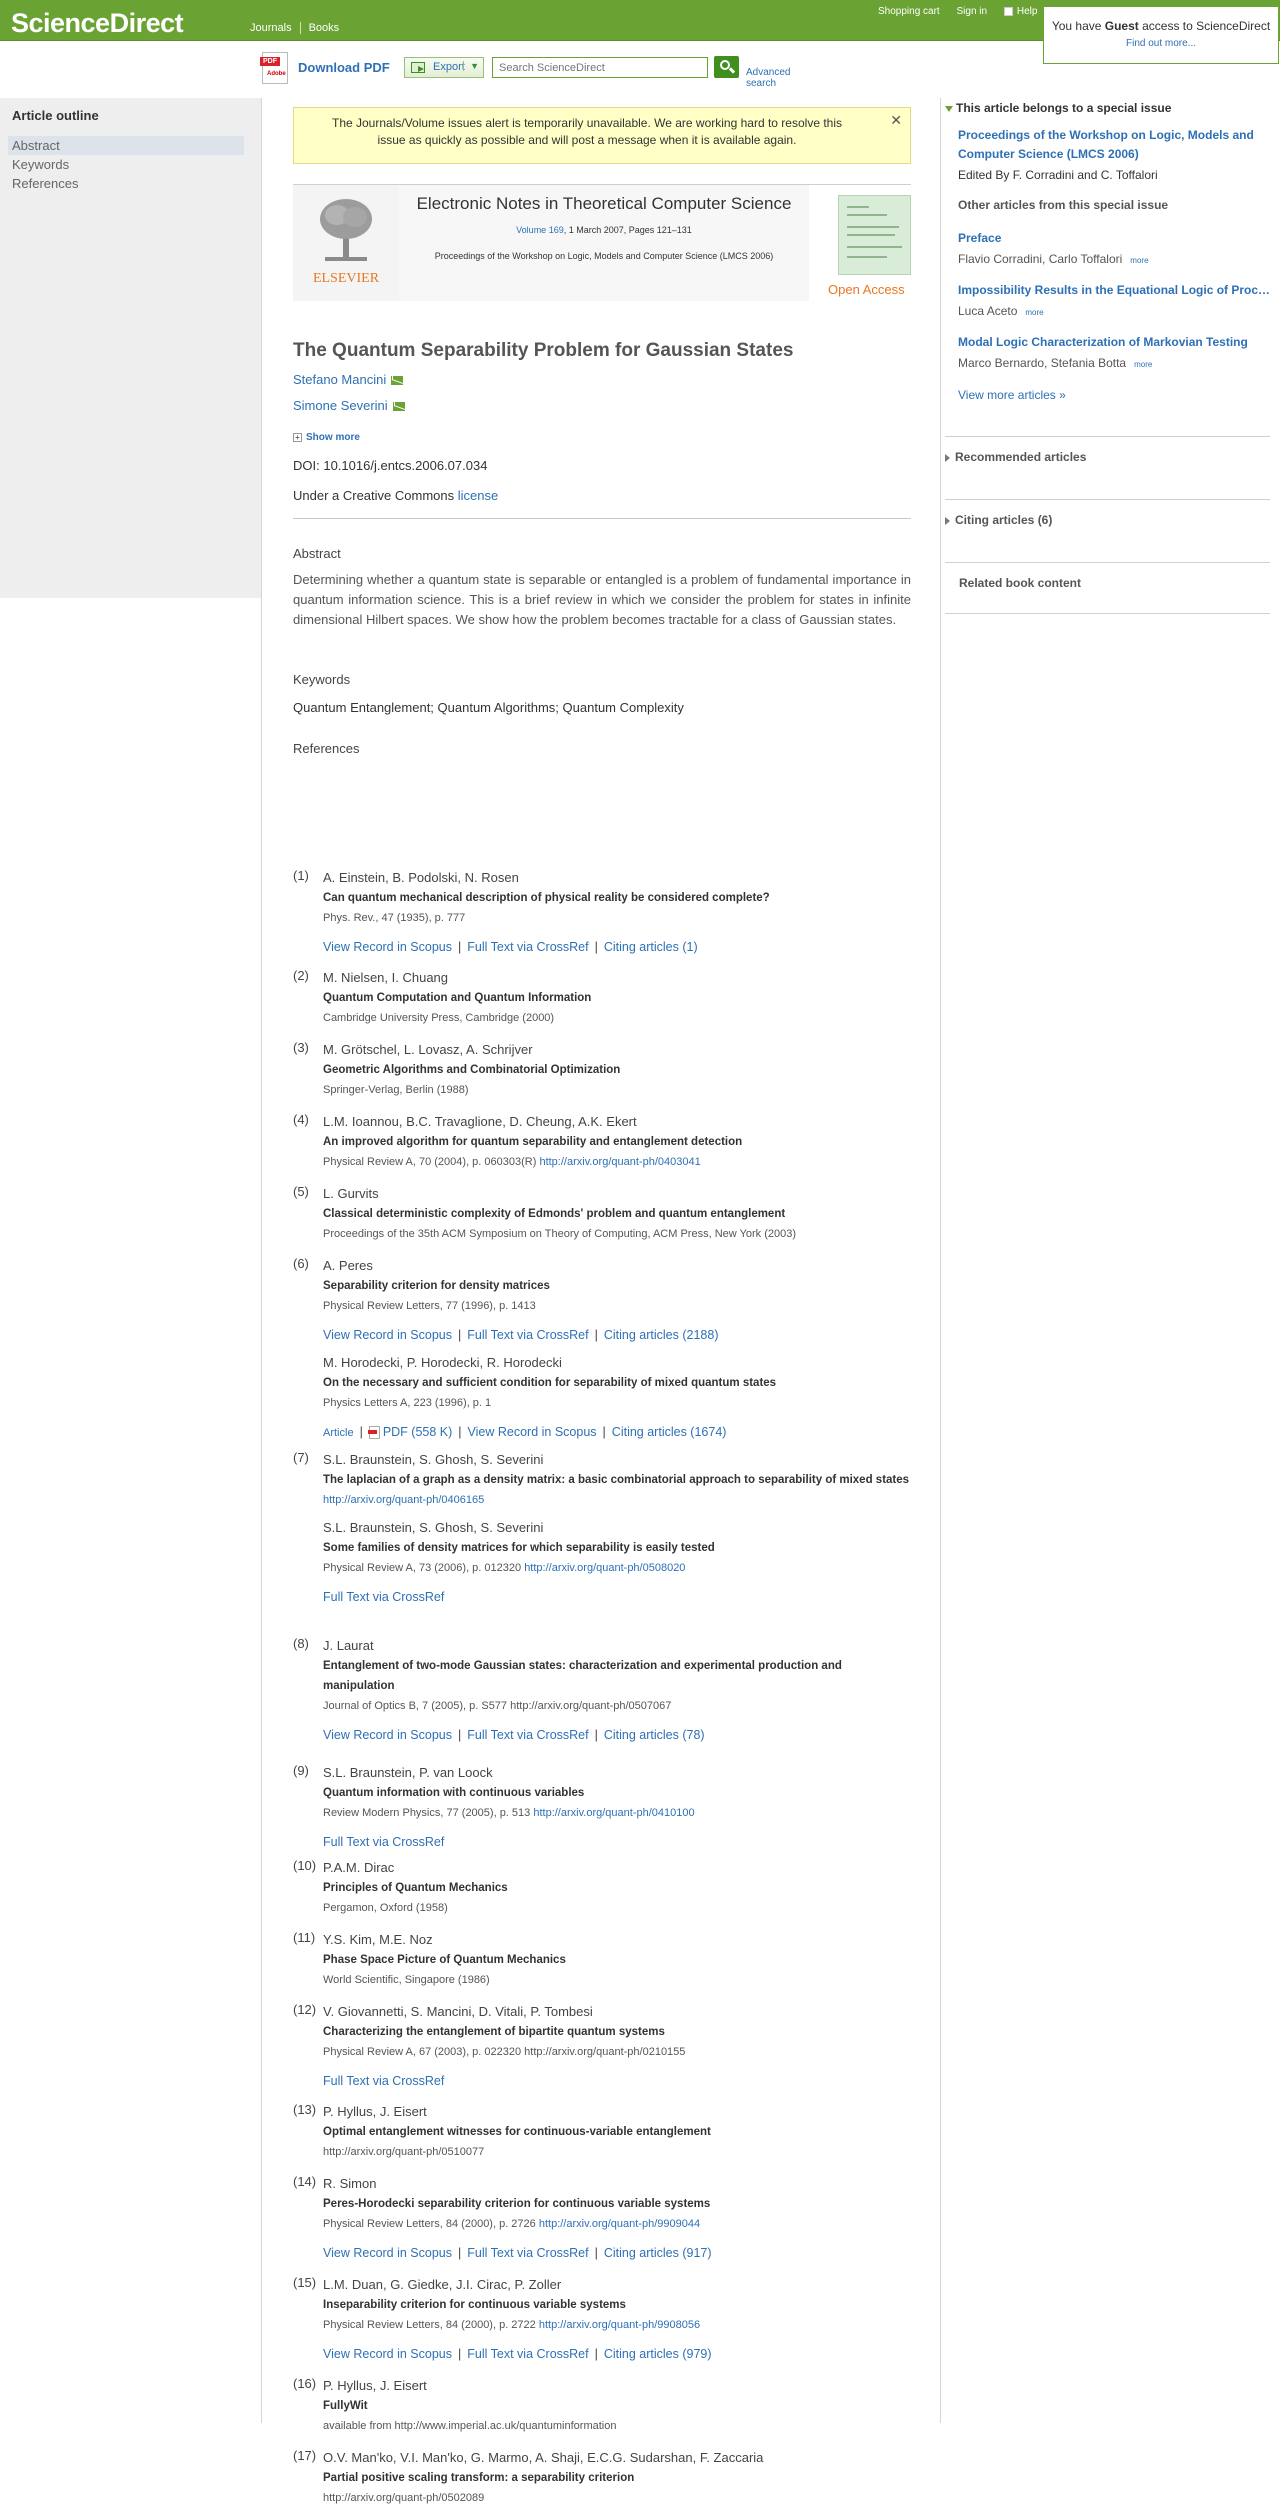  I want to click on download-pdf-link: Download PDF, so click(344, 67).